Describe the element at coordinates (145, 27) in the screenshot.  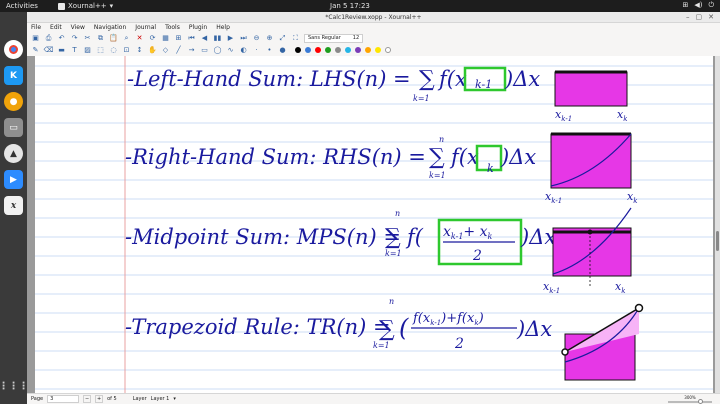
I see `menu-journal: Journal` at that location.